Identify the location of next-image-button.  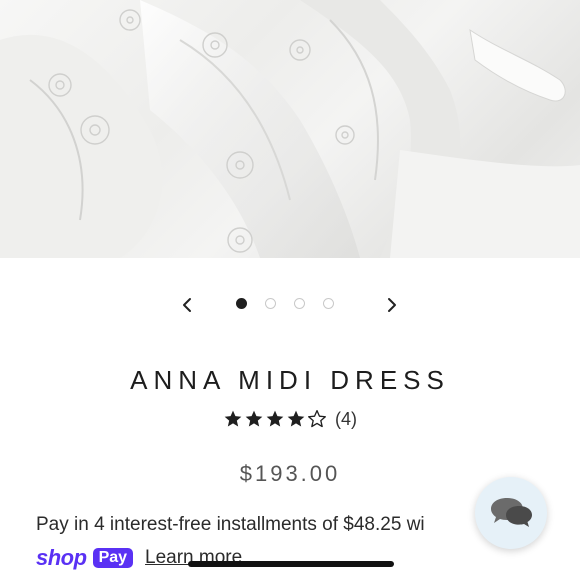
(392, 305).